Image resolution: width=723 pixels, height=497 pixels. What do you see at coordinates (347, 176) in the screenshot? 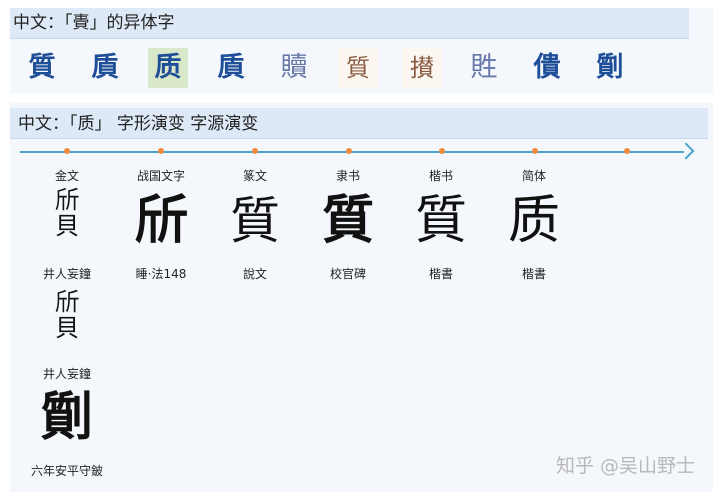
I see `era-label: 隶书` at bounding box center [347, 176].